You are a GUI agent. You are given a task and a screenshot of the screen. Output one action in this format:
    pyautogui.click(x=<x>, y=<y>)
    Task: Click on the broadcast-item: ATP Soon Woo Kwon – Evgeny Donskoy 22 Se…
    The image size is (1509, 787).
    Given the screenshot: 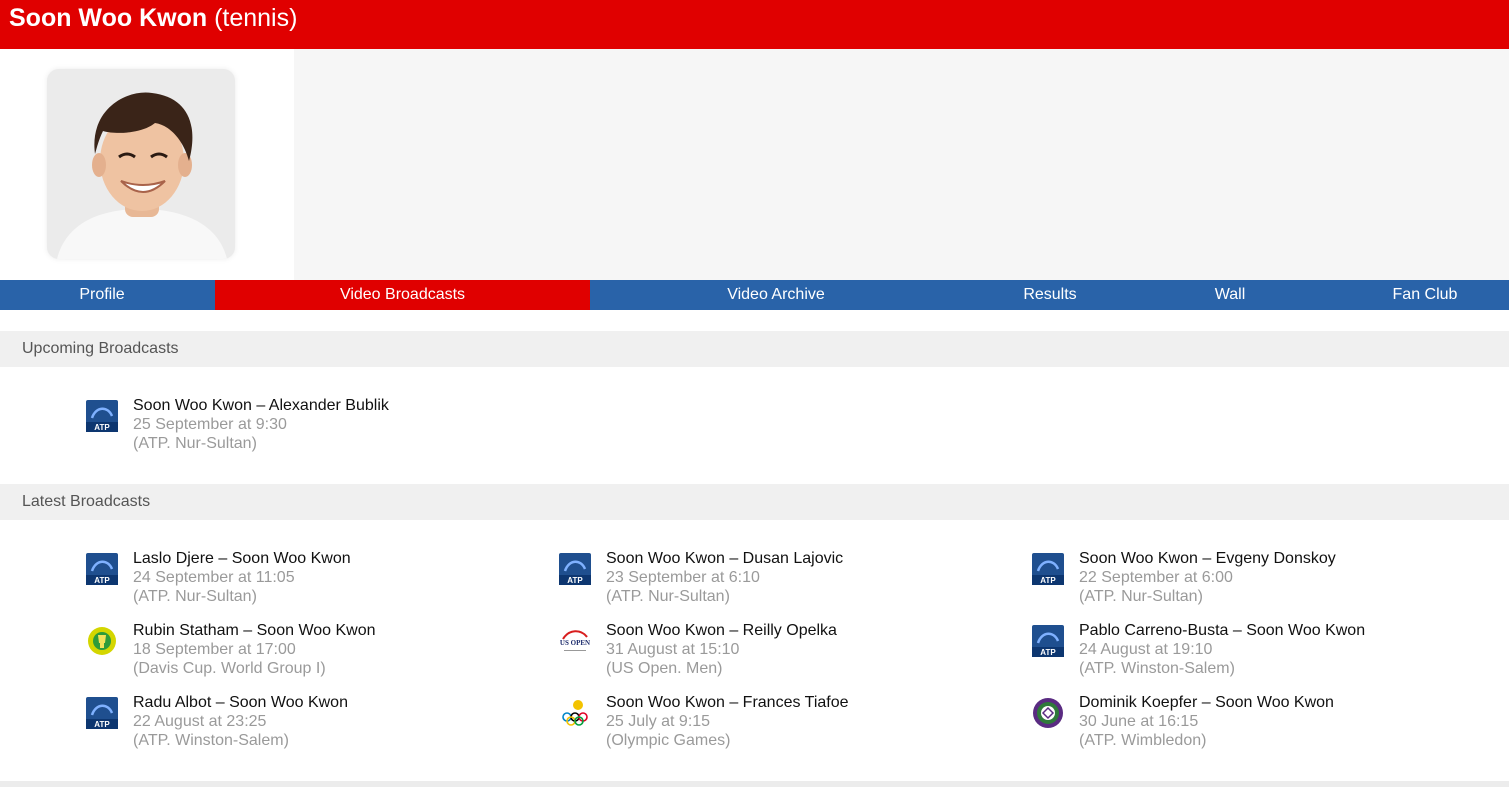 What is the action you would take?
    pyautogui.click(x=1252, y=583)
    